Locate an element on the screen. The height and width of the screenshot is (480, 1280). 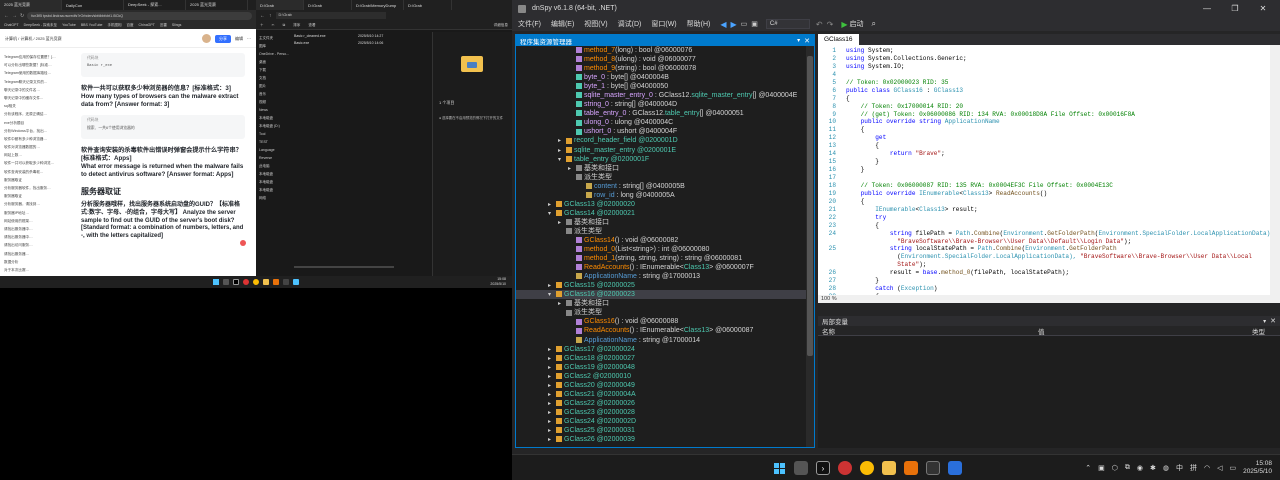
save-icon: ▣ is located at coordinates (754, 24).